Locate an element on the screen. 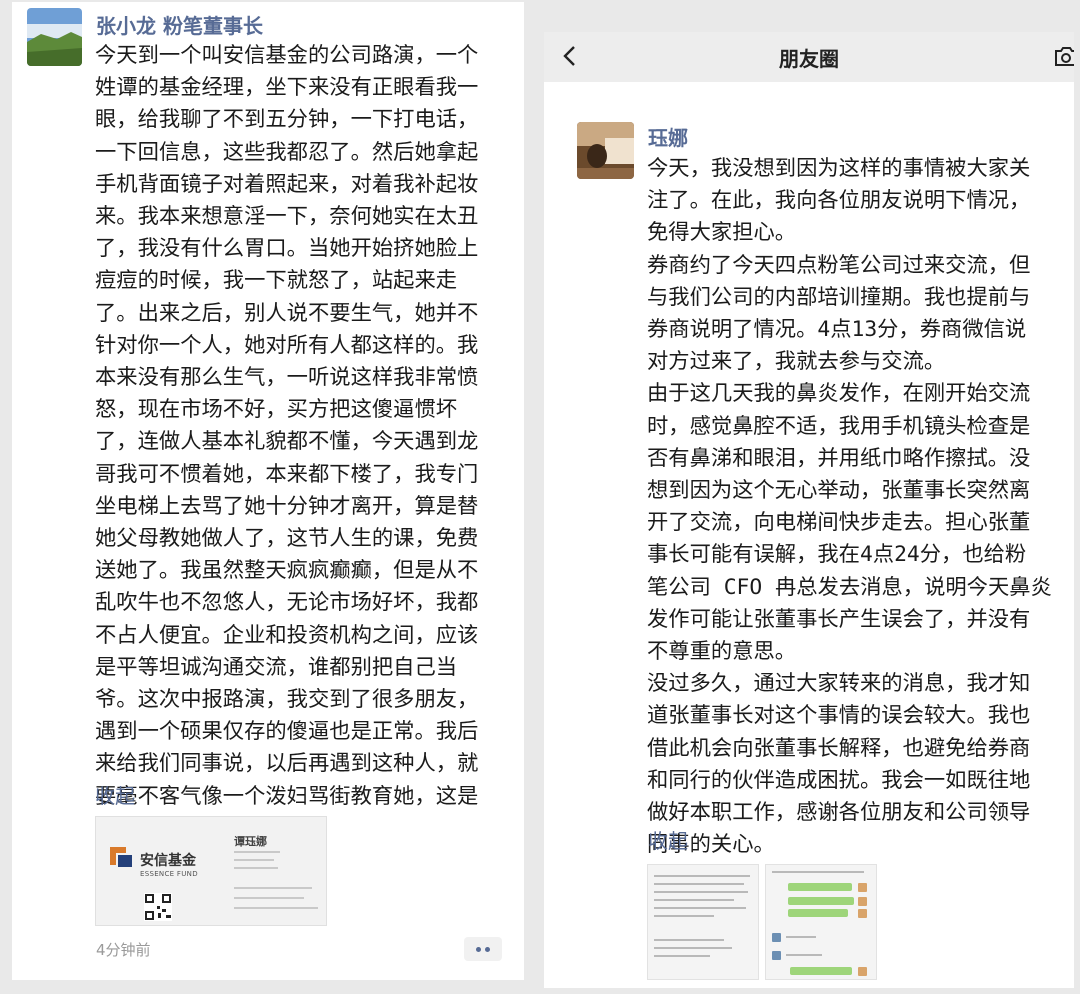  card-company: 安信基金 is located at coordinates (168, 861).